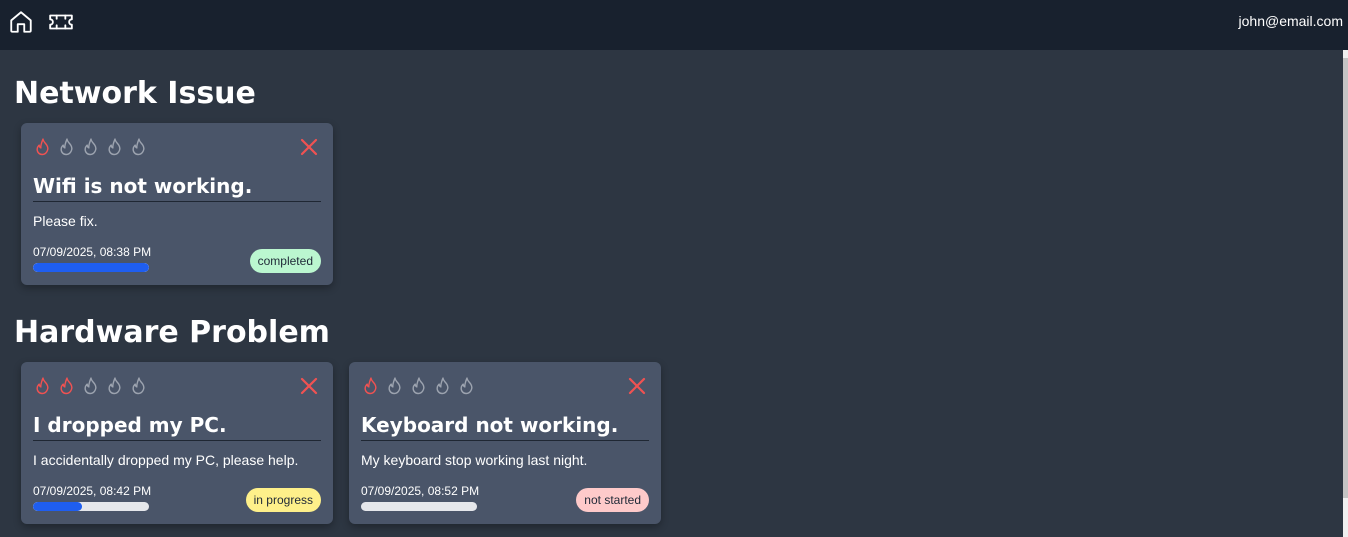 The width and height of the screenshot is (1348, 537). Describe the element at coordinates (1291, 21) in the screenshot. I see `user-email: john@email.com` at that location.